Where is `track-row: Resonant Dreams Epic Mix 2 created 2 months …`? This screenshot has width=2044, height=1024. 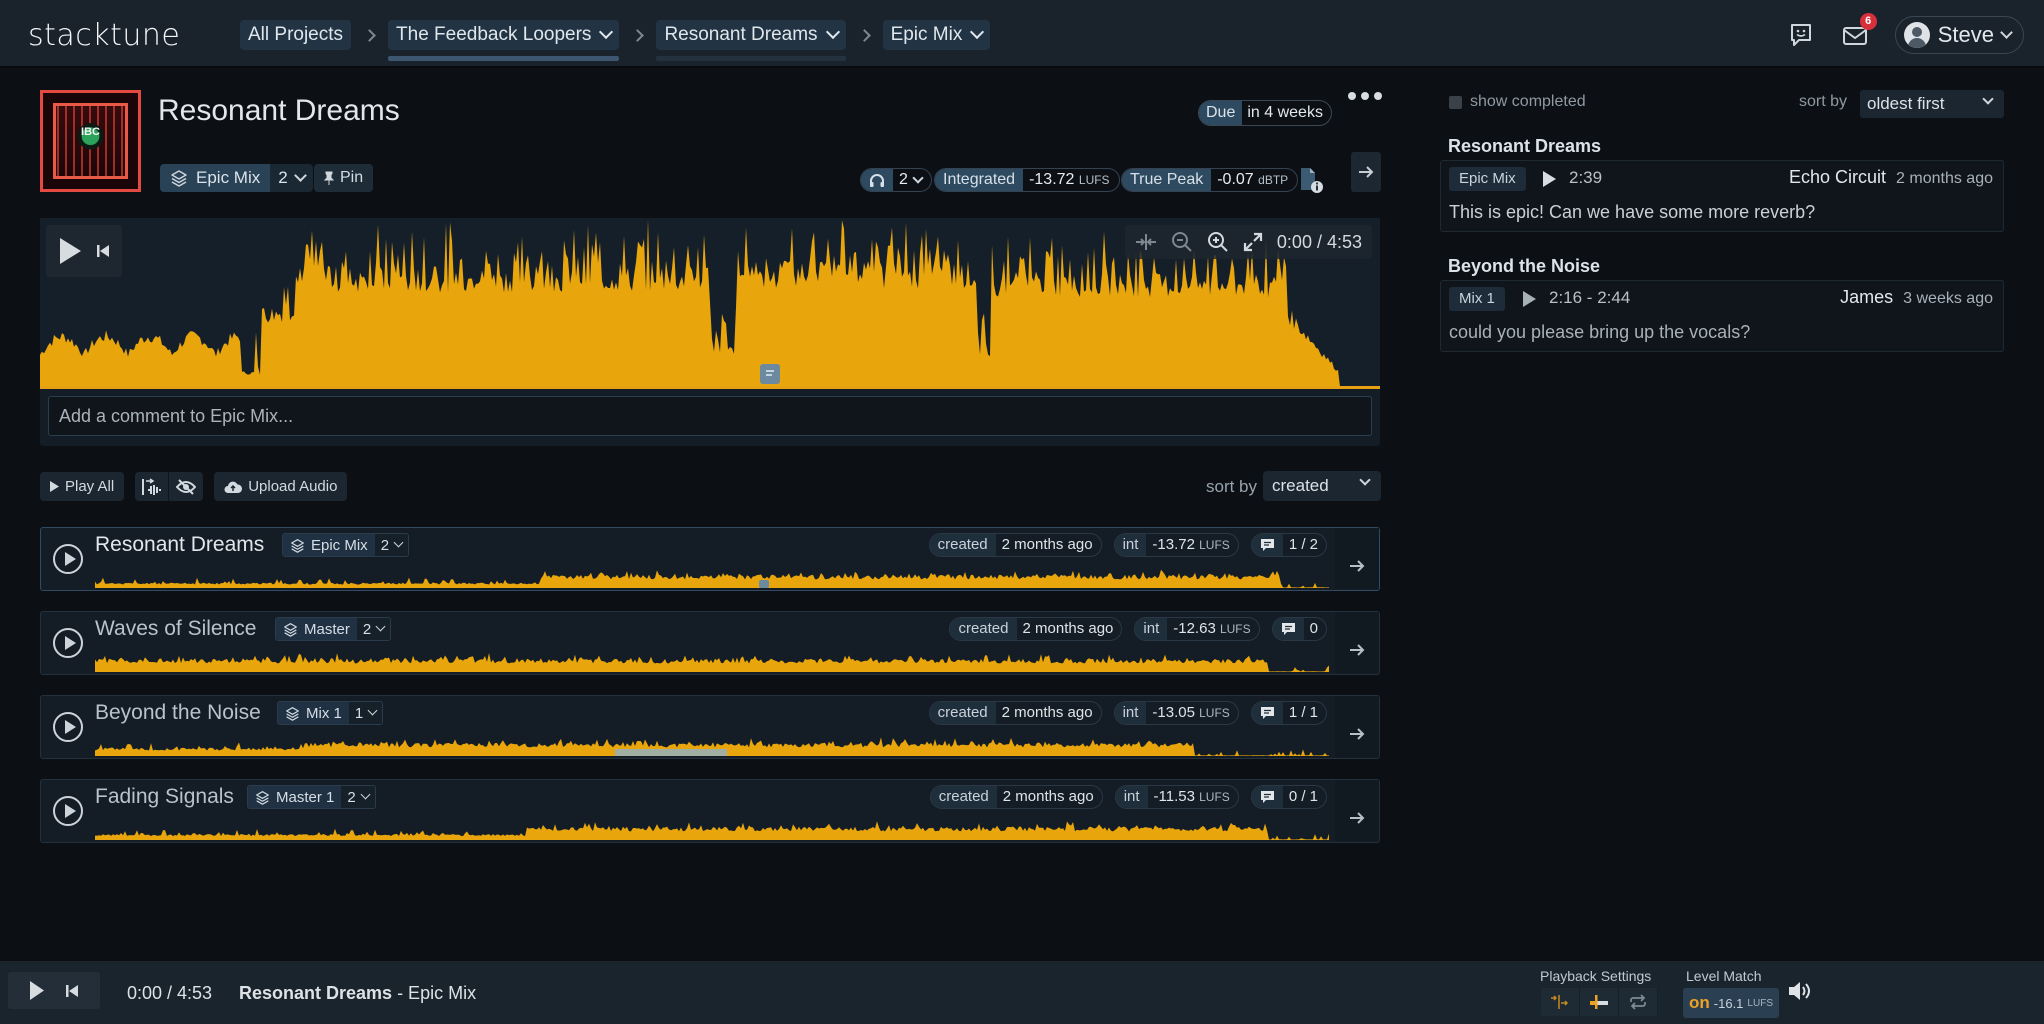
track-row: Resonant Dreams Epic Mix 2 created 2 months … is located at coordinates (710, 559).